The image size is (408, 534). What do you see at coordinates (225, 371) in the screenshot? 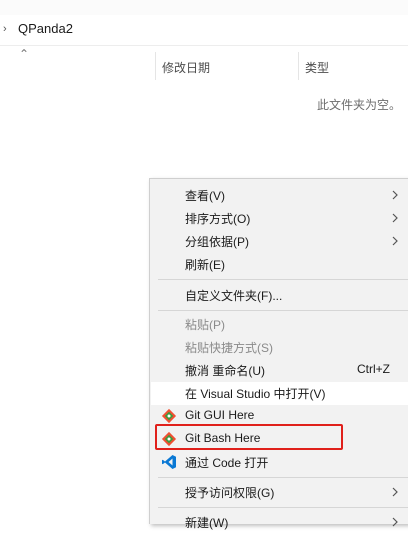
I see `menu-item-label: 撤消 重命名(U)` at bounding box center [225, 371].